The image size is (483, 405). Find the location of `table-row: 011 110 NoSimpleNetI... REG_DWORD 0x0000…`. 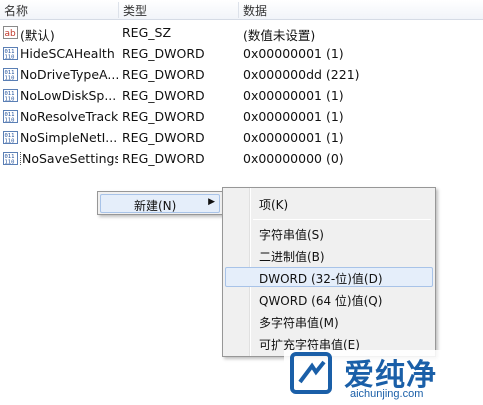

table-row: 011 110 NoSimpleNetI... REG_DWORD 0x0000… is located at coordinates (241, 137).